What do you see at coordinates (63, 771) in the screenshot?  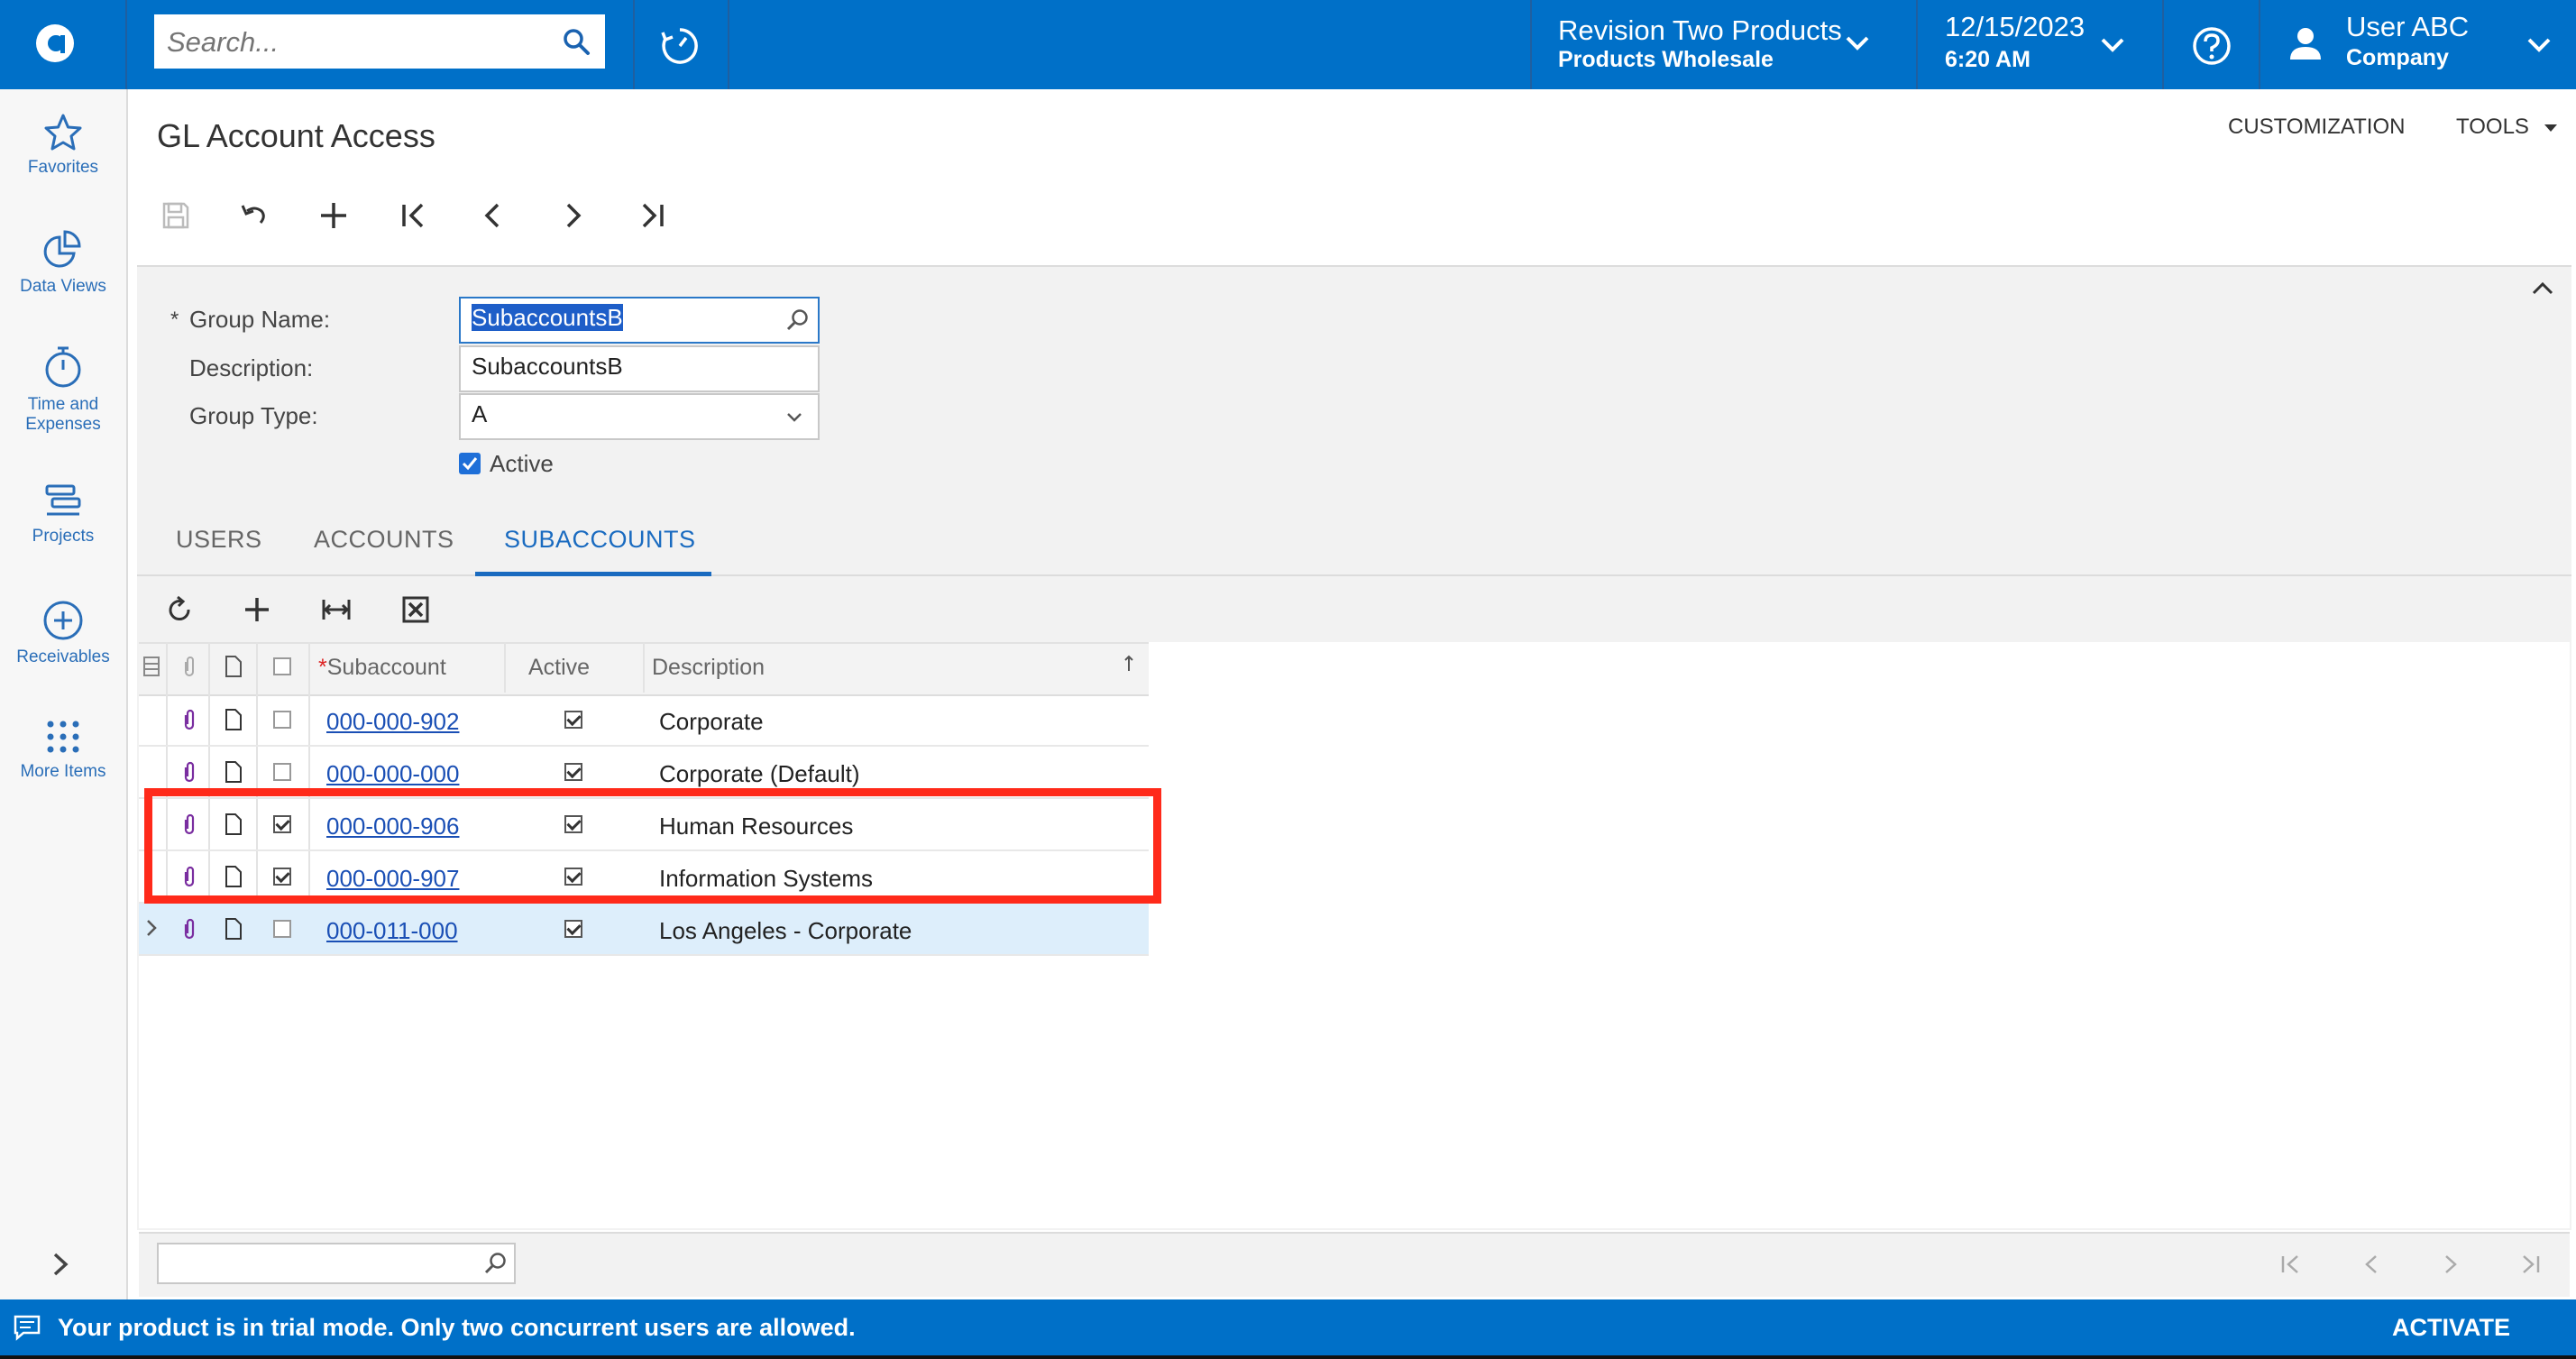 I see `sidebar-item-label: More Items` at bounding box center [63, 771].